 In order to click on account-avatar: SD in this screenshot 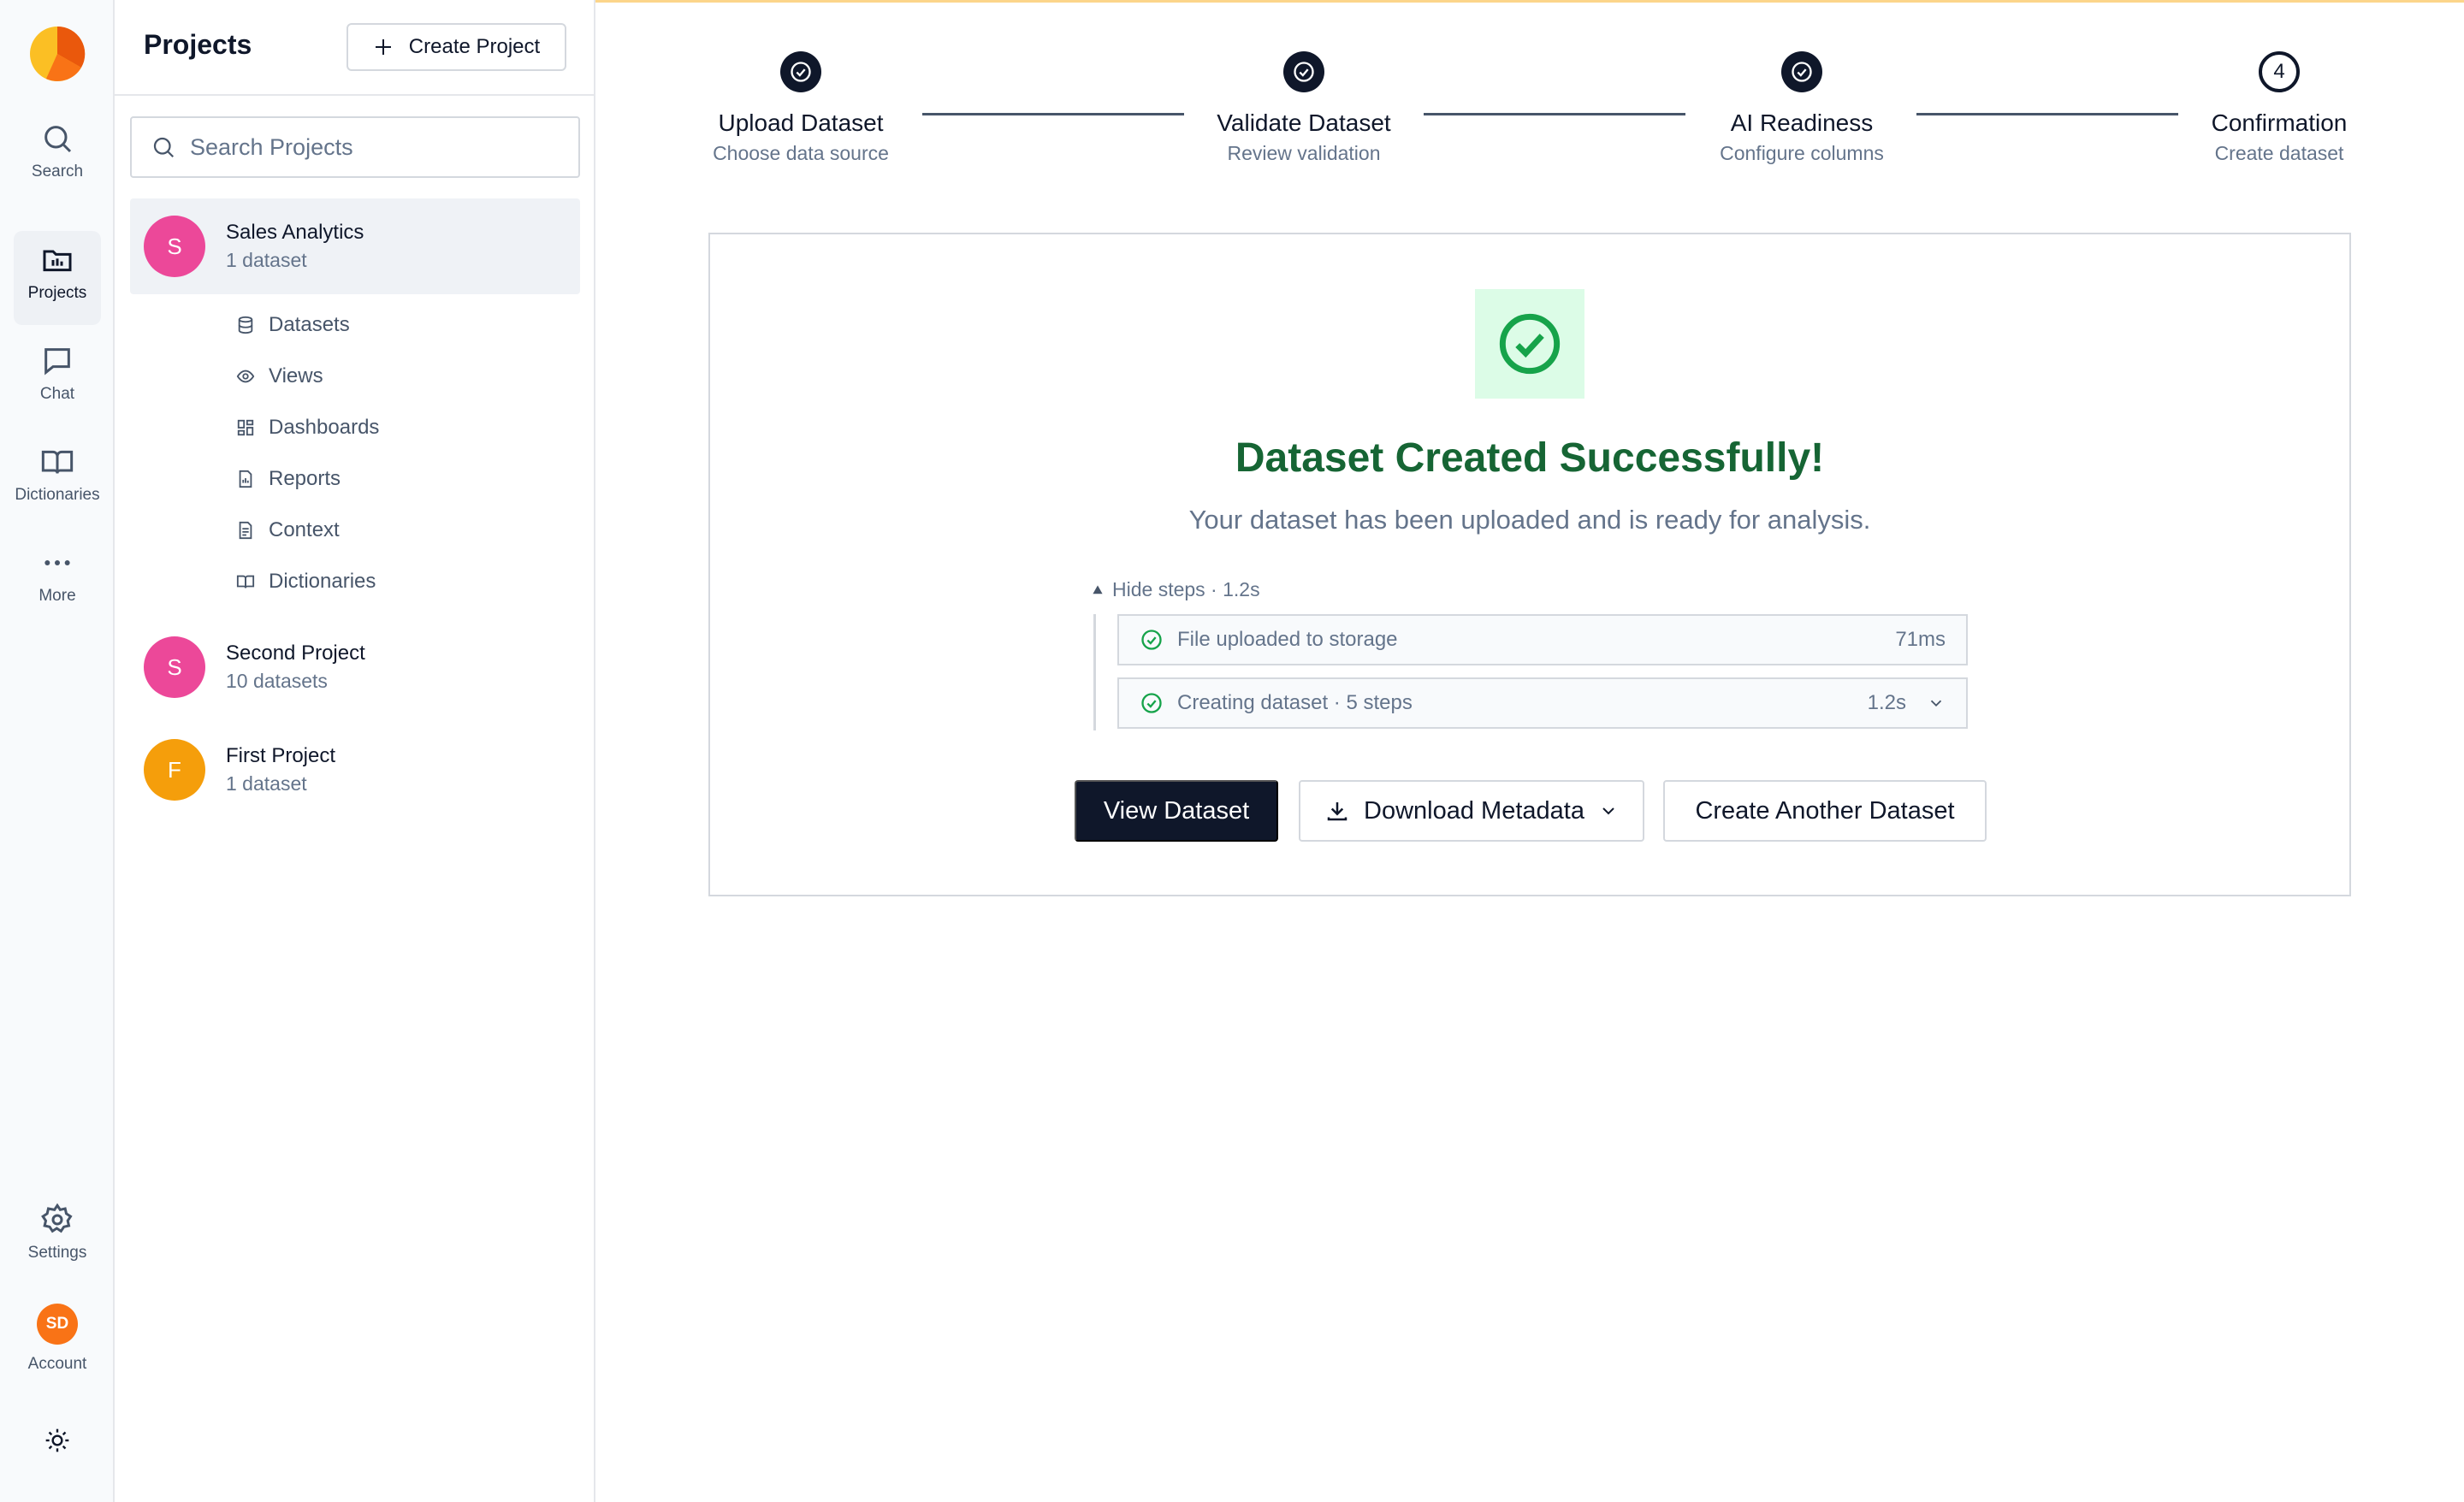, I will do `click(57, 1324)`.